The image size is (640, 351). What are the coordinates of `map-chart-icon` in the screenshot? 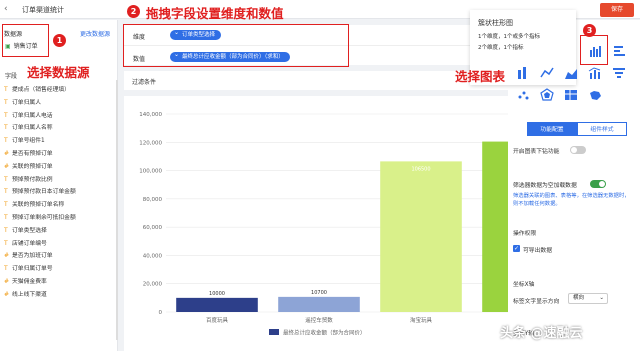 It's located at (595, 95).